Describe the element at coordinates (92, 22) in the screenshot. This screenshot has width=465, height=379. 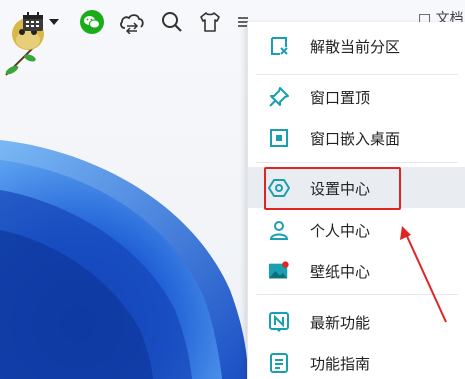
I see `wechat-icon` at that location.